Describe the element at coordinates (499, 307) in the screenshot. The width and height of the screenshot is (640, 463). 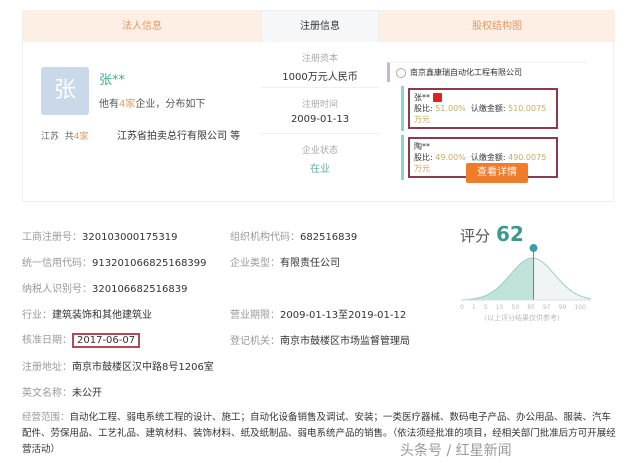
I see `tick-label: 15` at that location.